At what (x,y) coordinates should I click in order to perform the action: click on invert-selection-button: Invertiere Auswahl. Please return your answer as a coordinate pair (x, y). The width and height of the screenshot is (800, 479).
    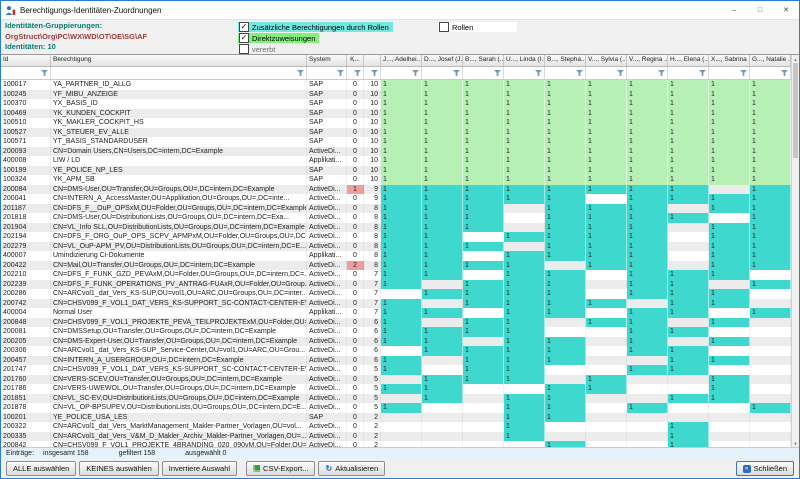
    Looking at the image, I should click on (199, 468).